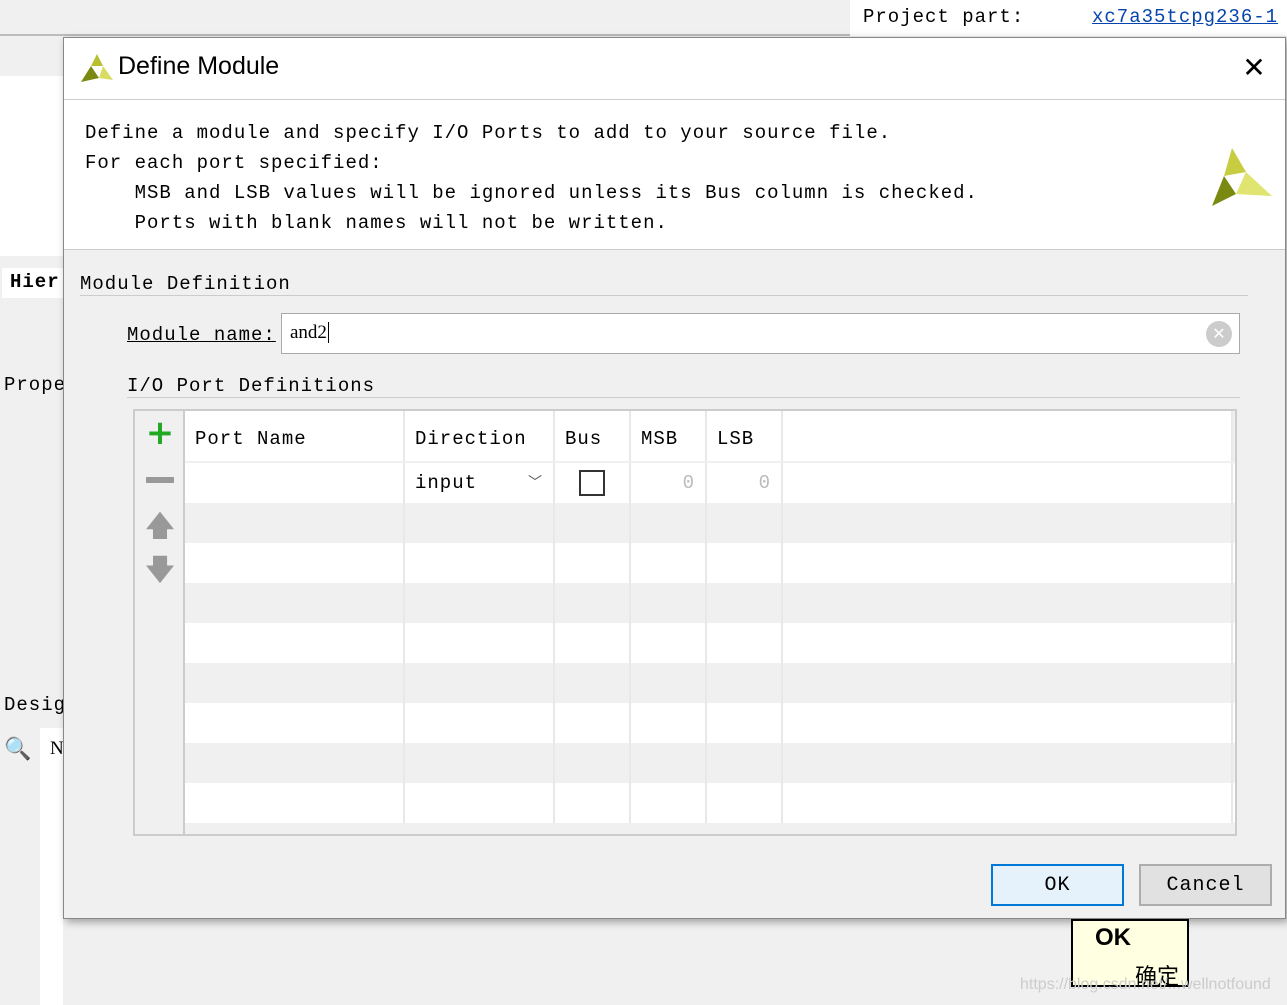 This screenshot has height=1005, width=1287. I want to click on clear-icon: ✕, so click(1219, 334).